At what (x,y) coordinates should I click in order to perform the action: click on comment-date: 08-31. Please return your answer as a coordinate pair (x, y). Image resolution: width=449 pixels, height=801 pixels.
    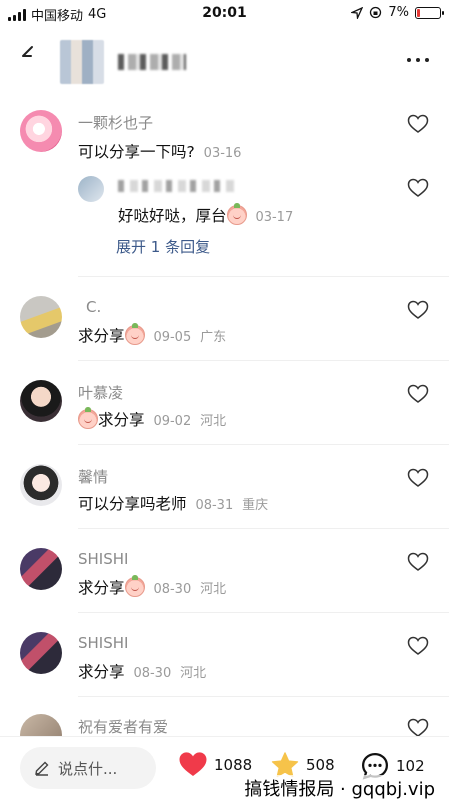
    Looking at the image, I should click on (214, 505).